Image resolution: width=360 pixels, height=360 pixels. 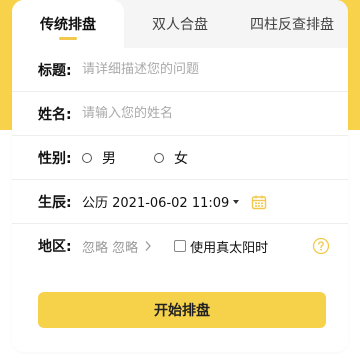 I want to click on region-row: 地区: 忽略 忽略 使用真太阳时, so click(x=180, y=246).